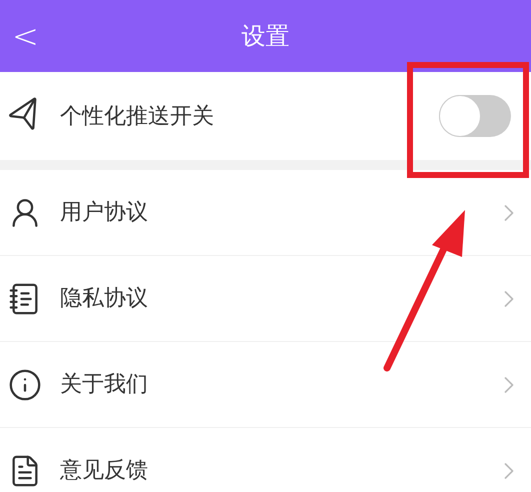  What do you see at coordinates (104, 213) in the screenshot?
I see `menu-label: 用户协议` at bounding box center [104, 213].